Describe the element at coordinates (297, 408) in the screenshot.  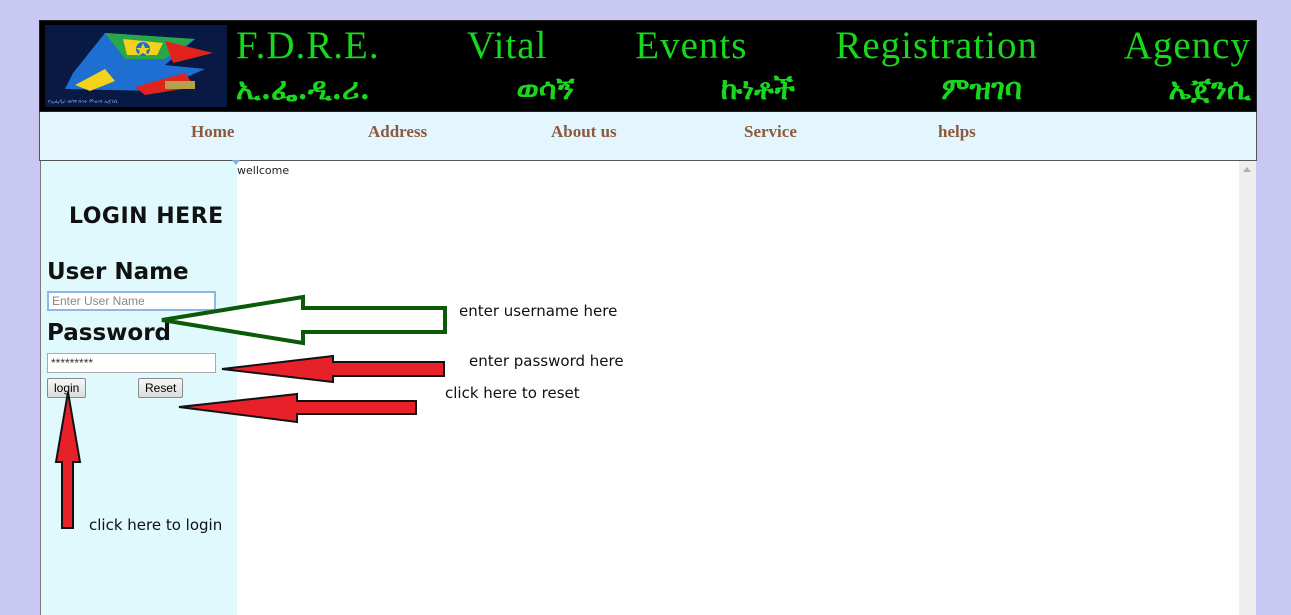
I see `reset-arrow-icon` at that location.